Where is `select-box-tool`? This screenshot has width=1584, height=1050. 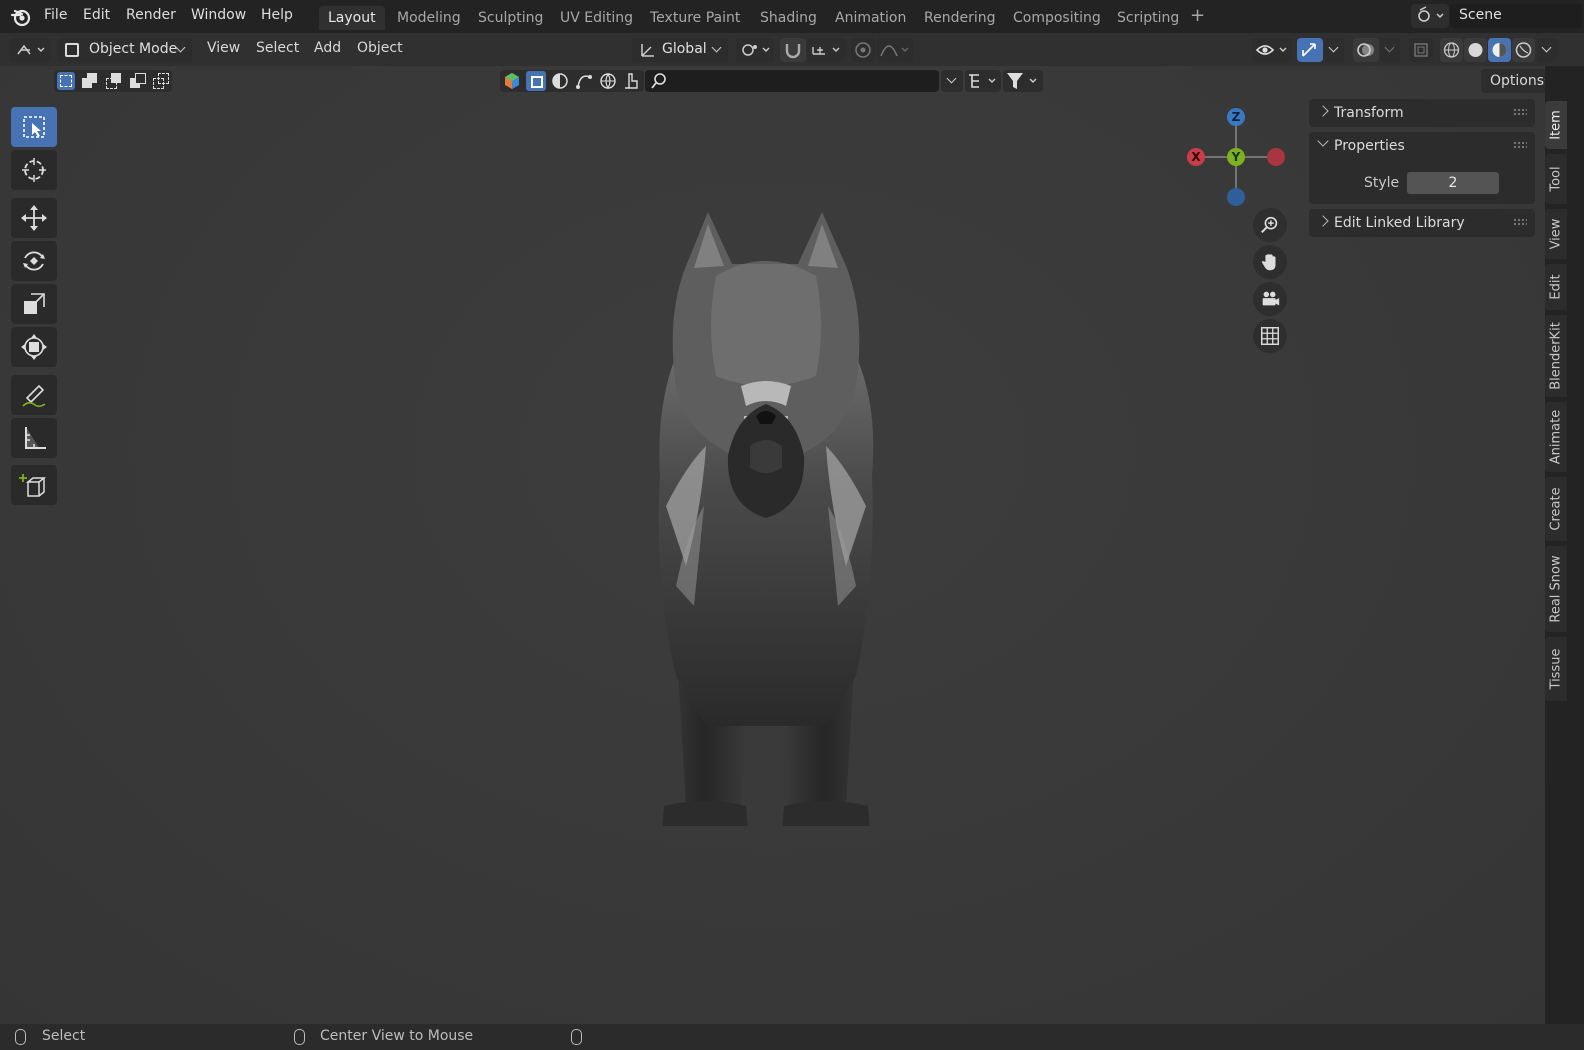
select-box-tool is located at coordinates (34, 127).